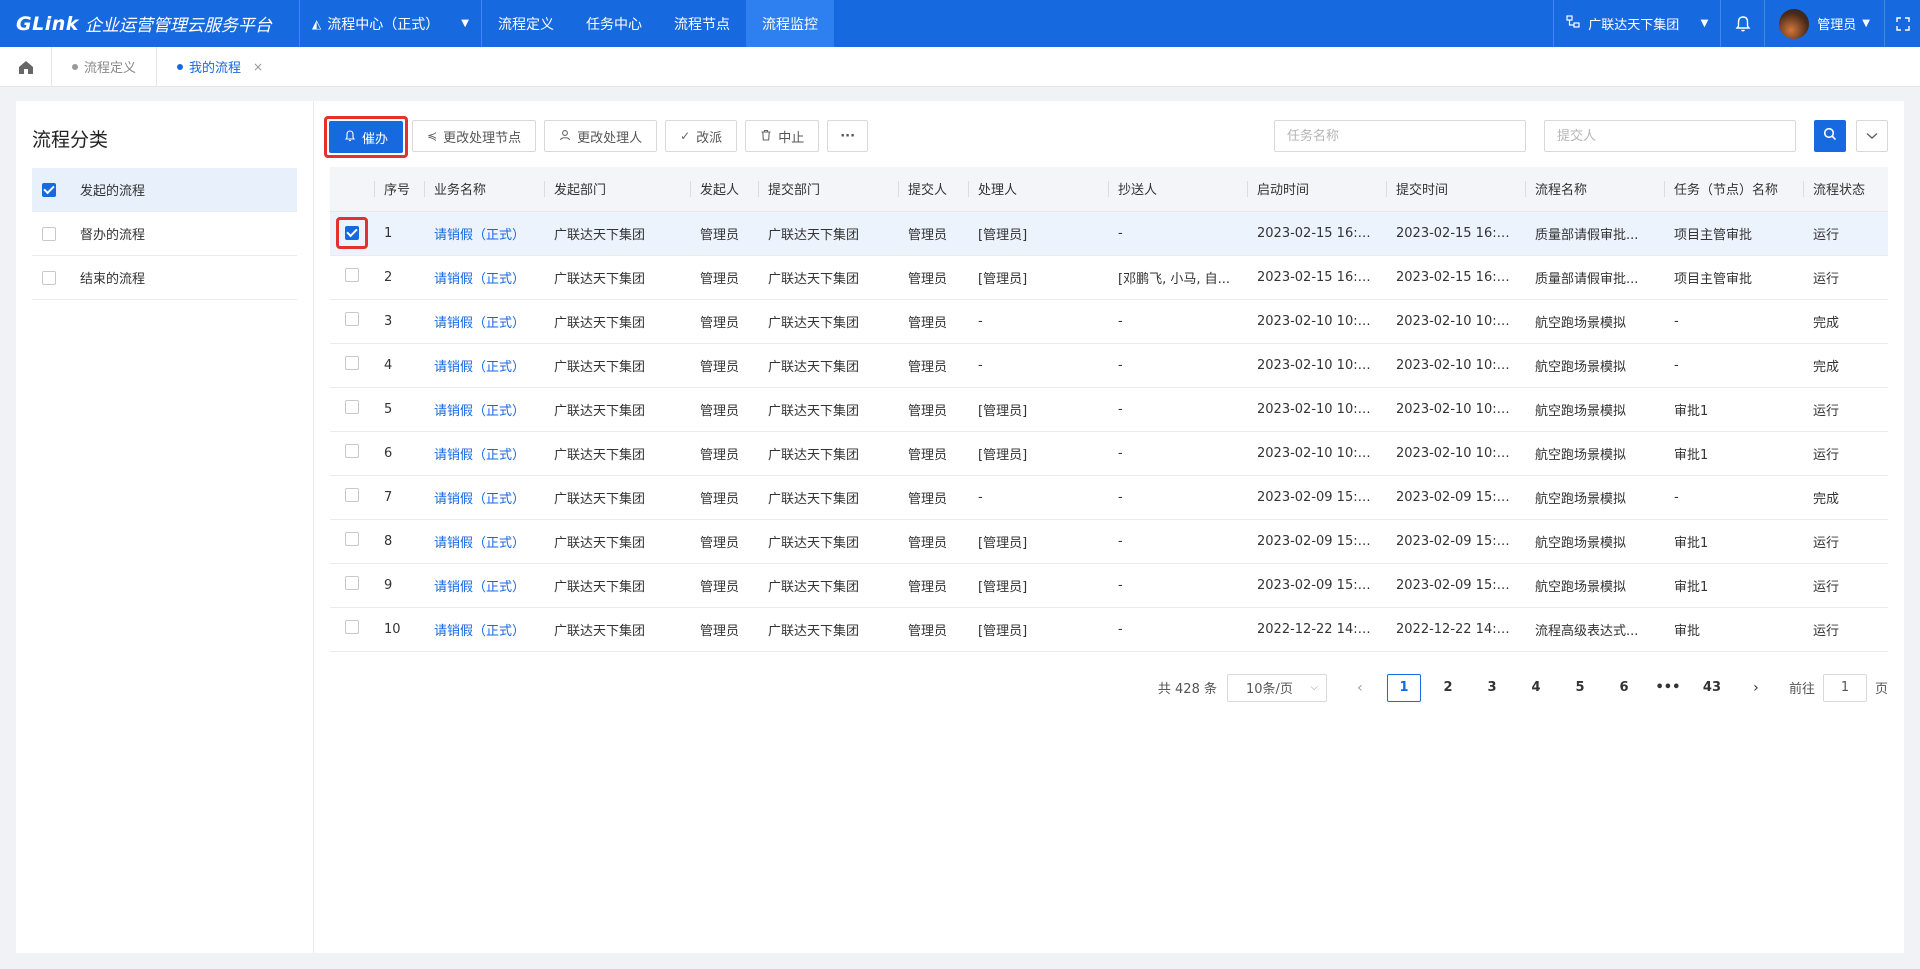 This screenshot has width=1920, height=969. I want to click on page-number: 2, so click(1448, 688).